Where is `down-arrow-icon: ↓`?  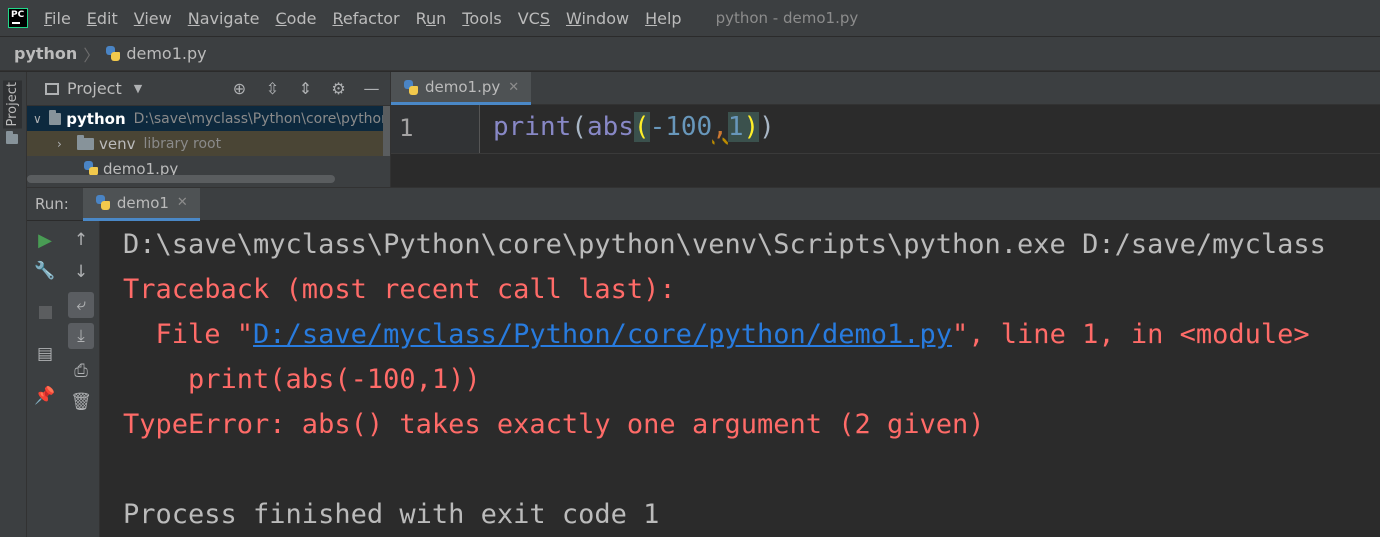
down-arrow-icon: ↓ is located at coordinates (81, 272).